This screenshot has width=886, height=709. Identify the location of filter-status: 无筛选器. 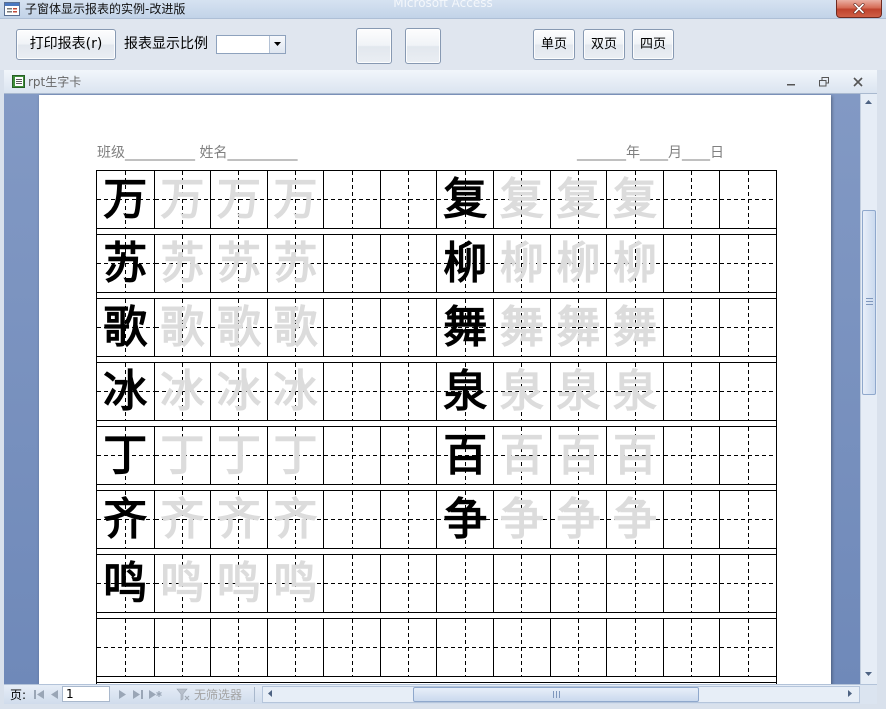
(218, 695).